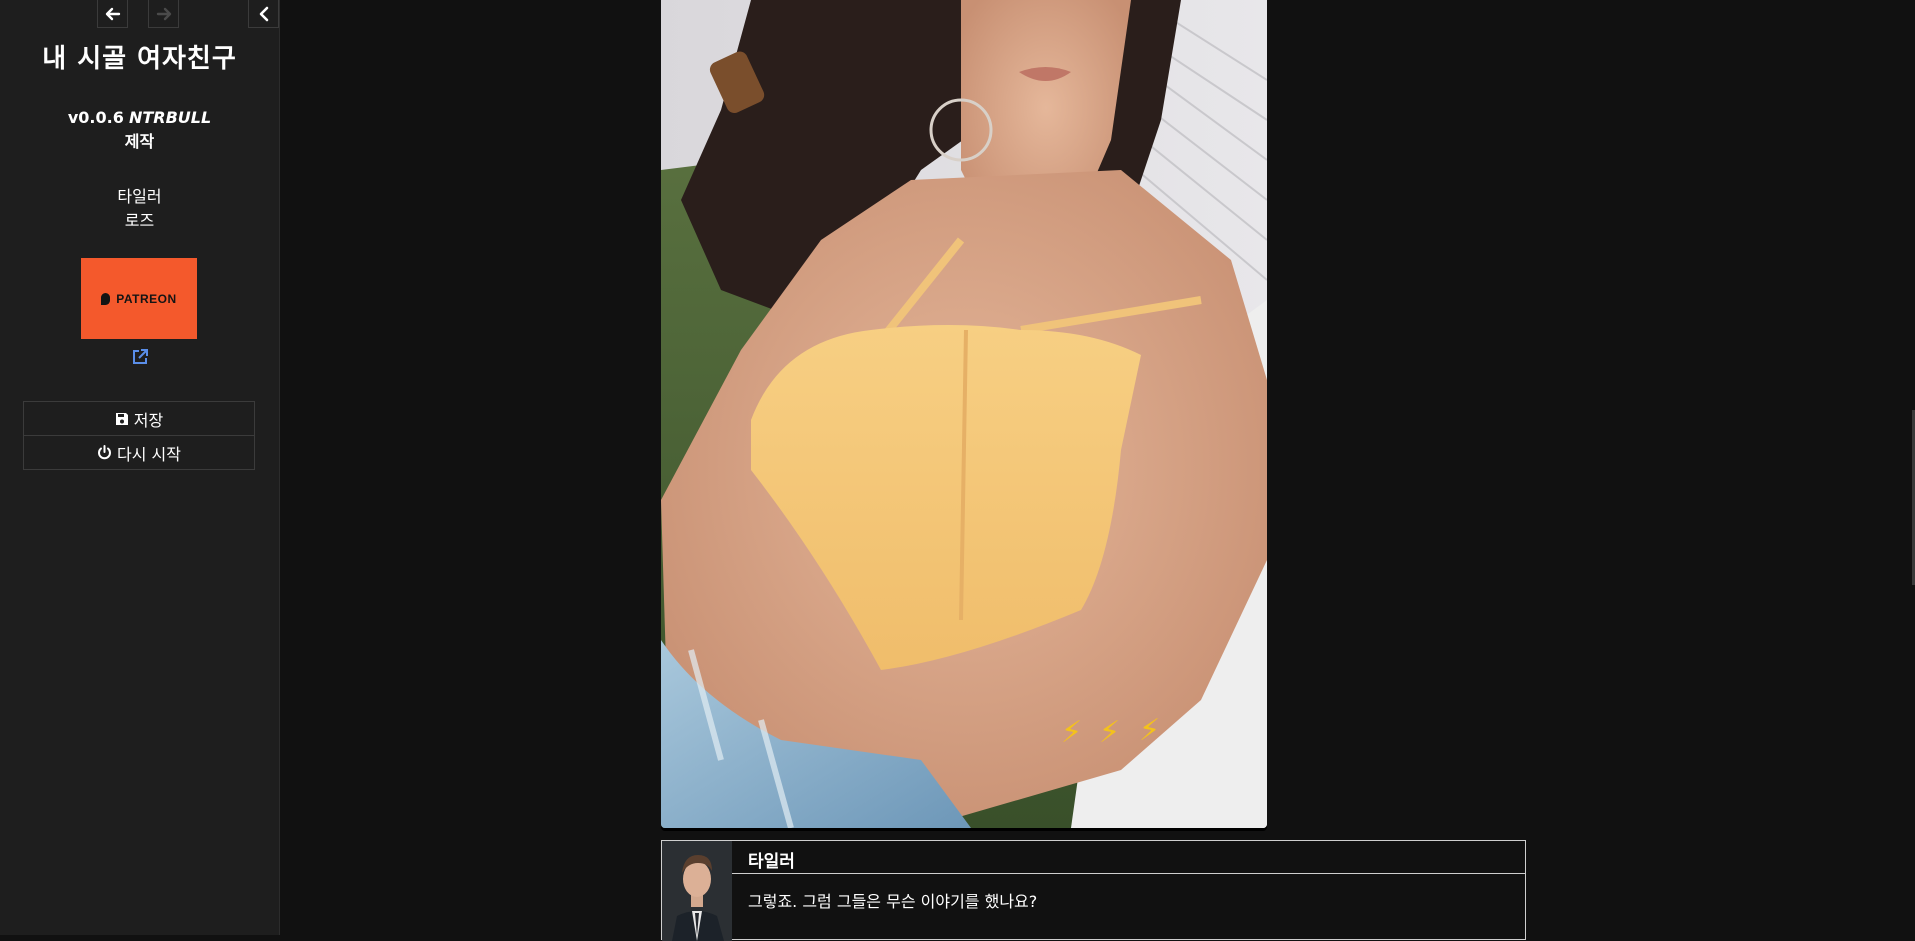  I want to click on restart-button: 다시 시작, so click(139, 452).